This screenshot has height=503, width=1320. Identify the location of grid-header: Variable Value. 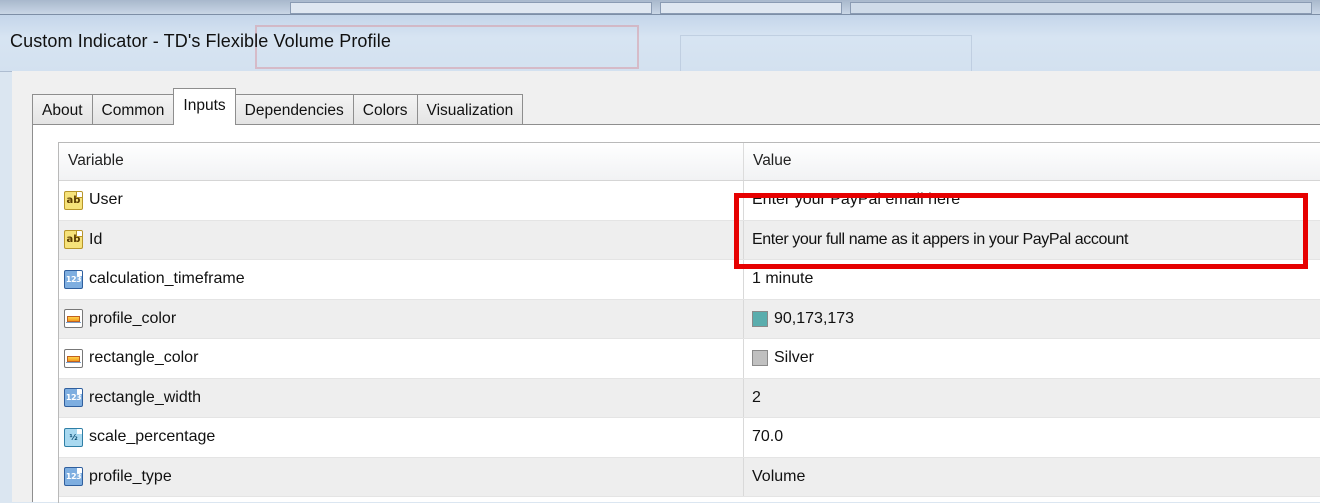
(689, 162).